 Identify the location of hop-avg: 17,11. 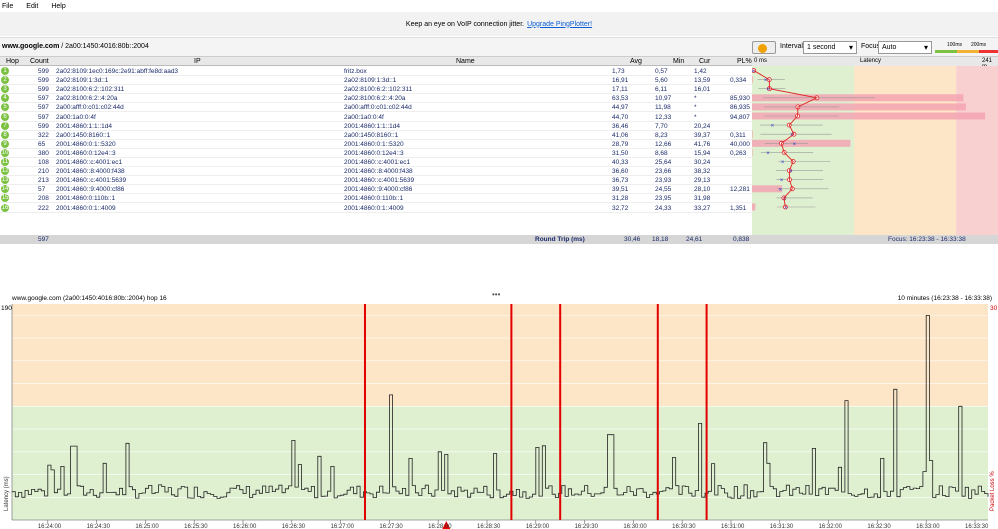
(620, 90).